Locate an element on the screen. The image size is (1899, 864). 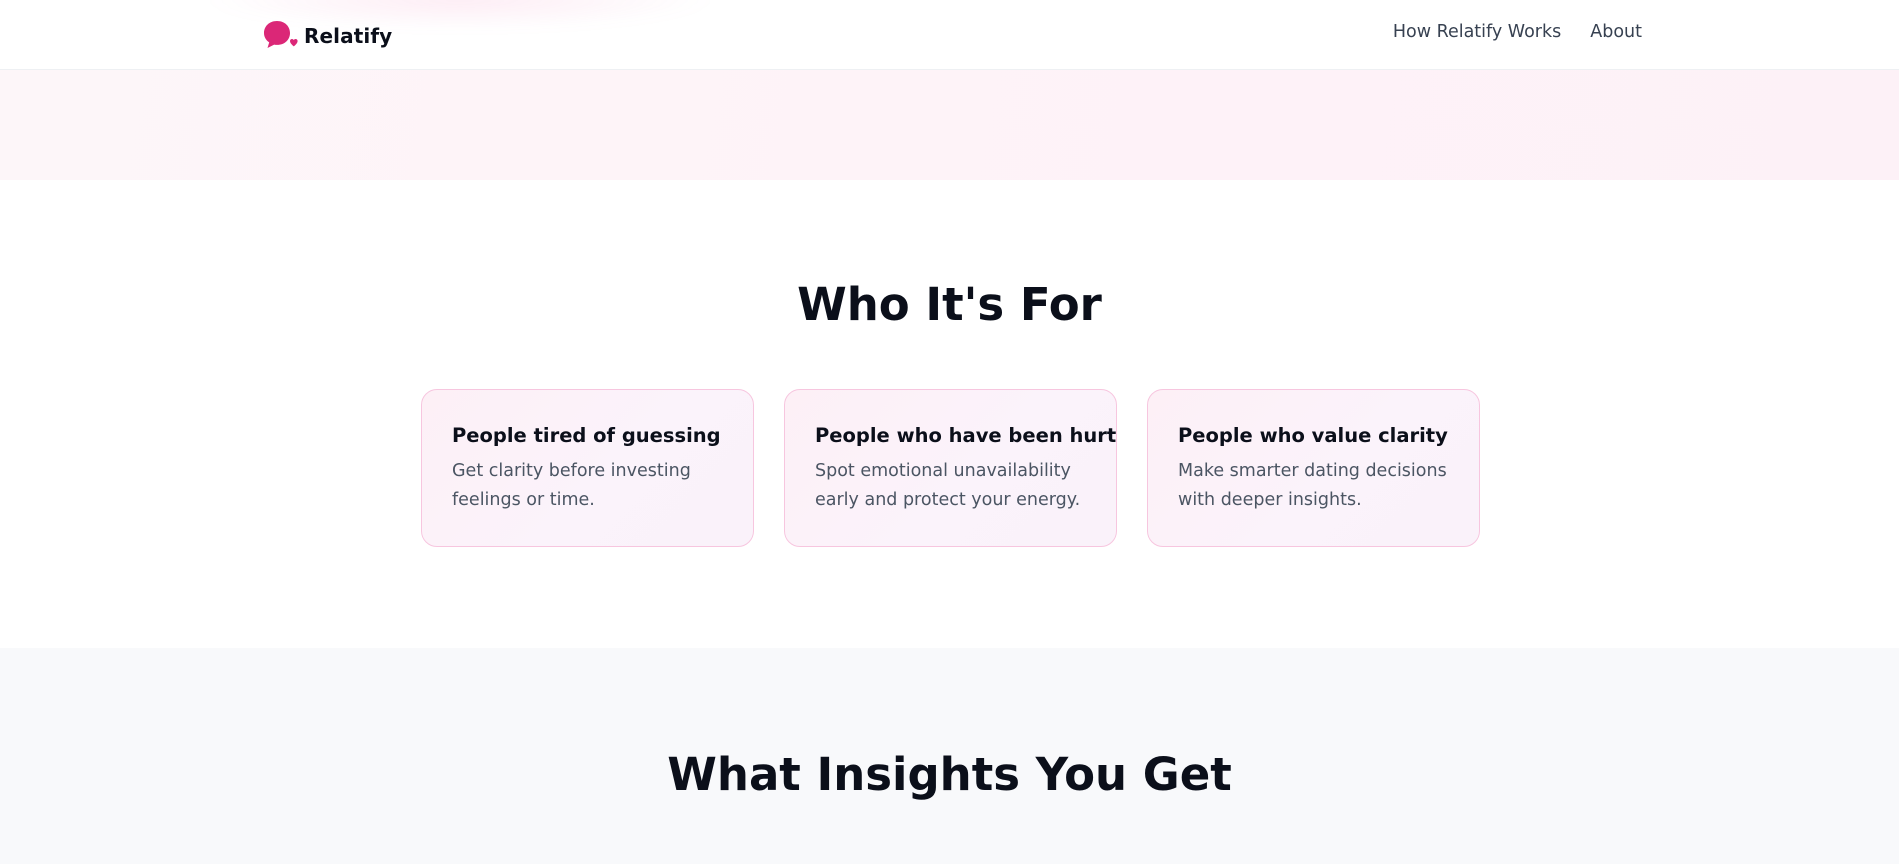
card-title: People who value clarity is located at coordinates (1313, 435).